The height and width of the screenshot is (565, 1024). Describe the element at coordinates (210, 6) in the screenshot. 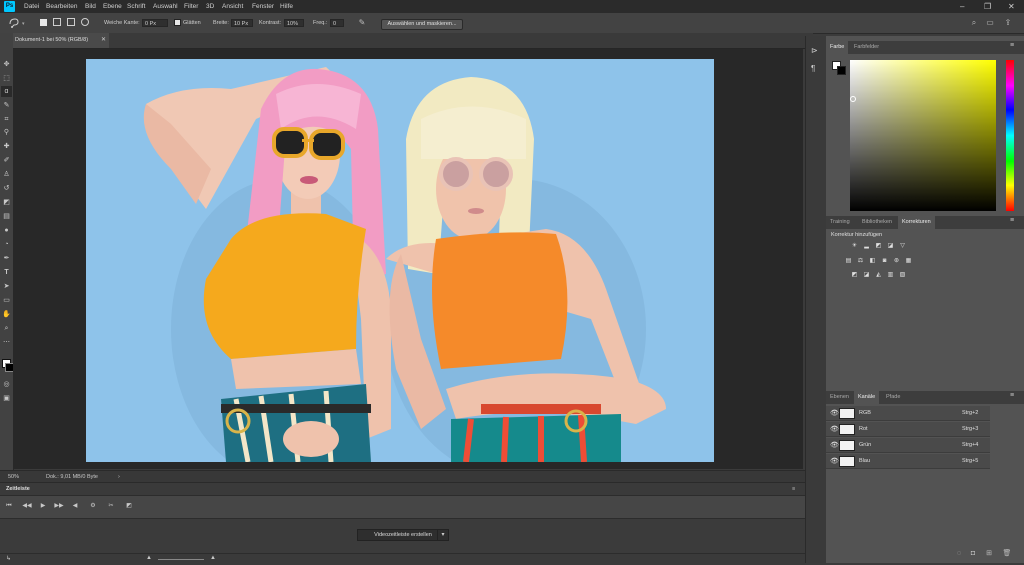

I see `menu-3d: 3D` at that location.